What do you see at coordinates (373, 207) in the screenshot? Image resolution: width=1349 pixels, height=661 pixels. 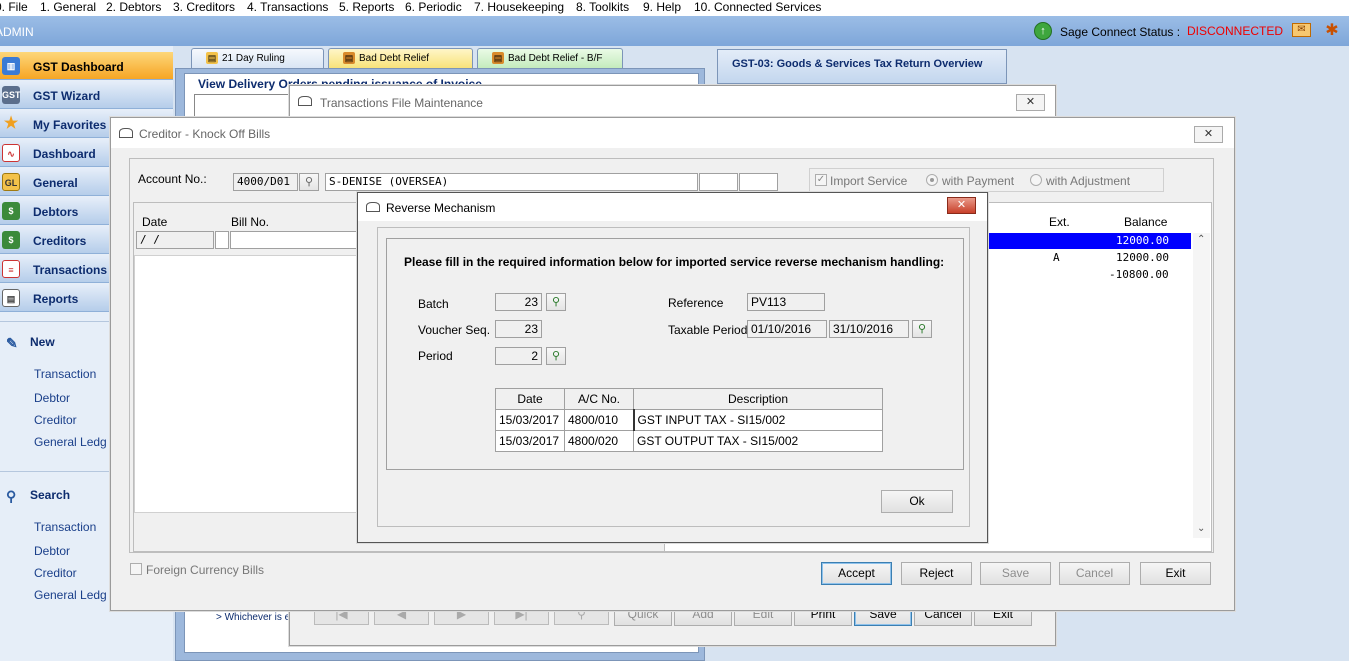 I see `dialog-icon` at bounding box center [373, 207].